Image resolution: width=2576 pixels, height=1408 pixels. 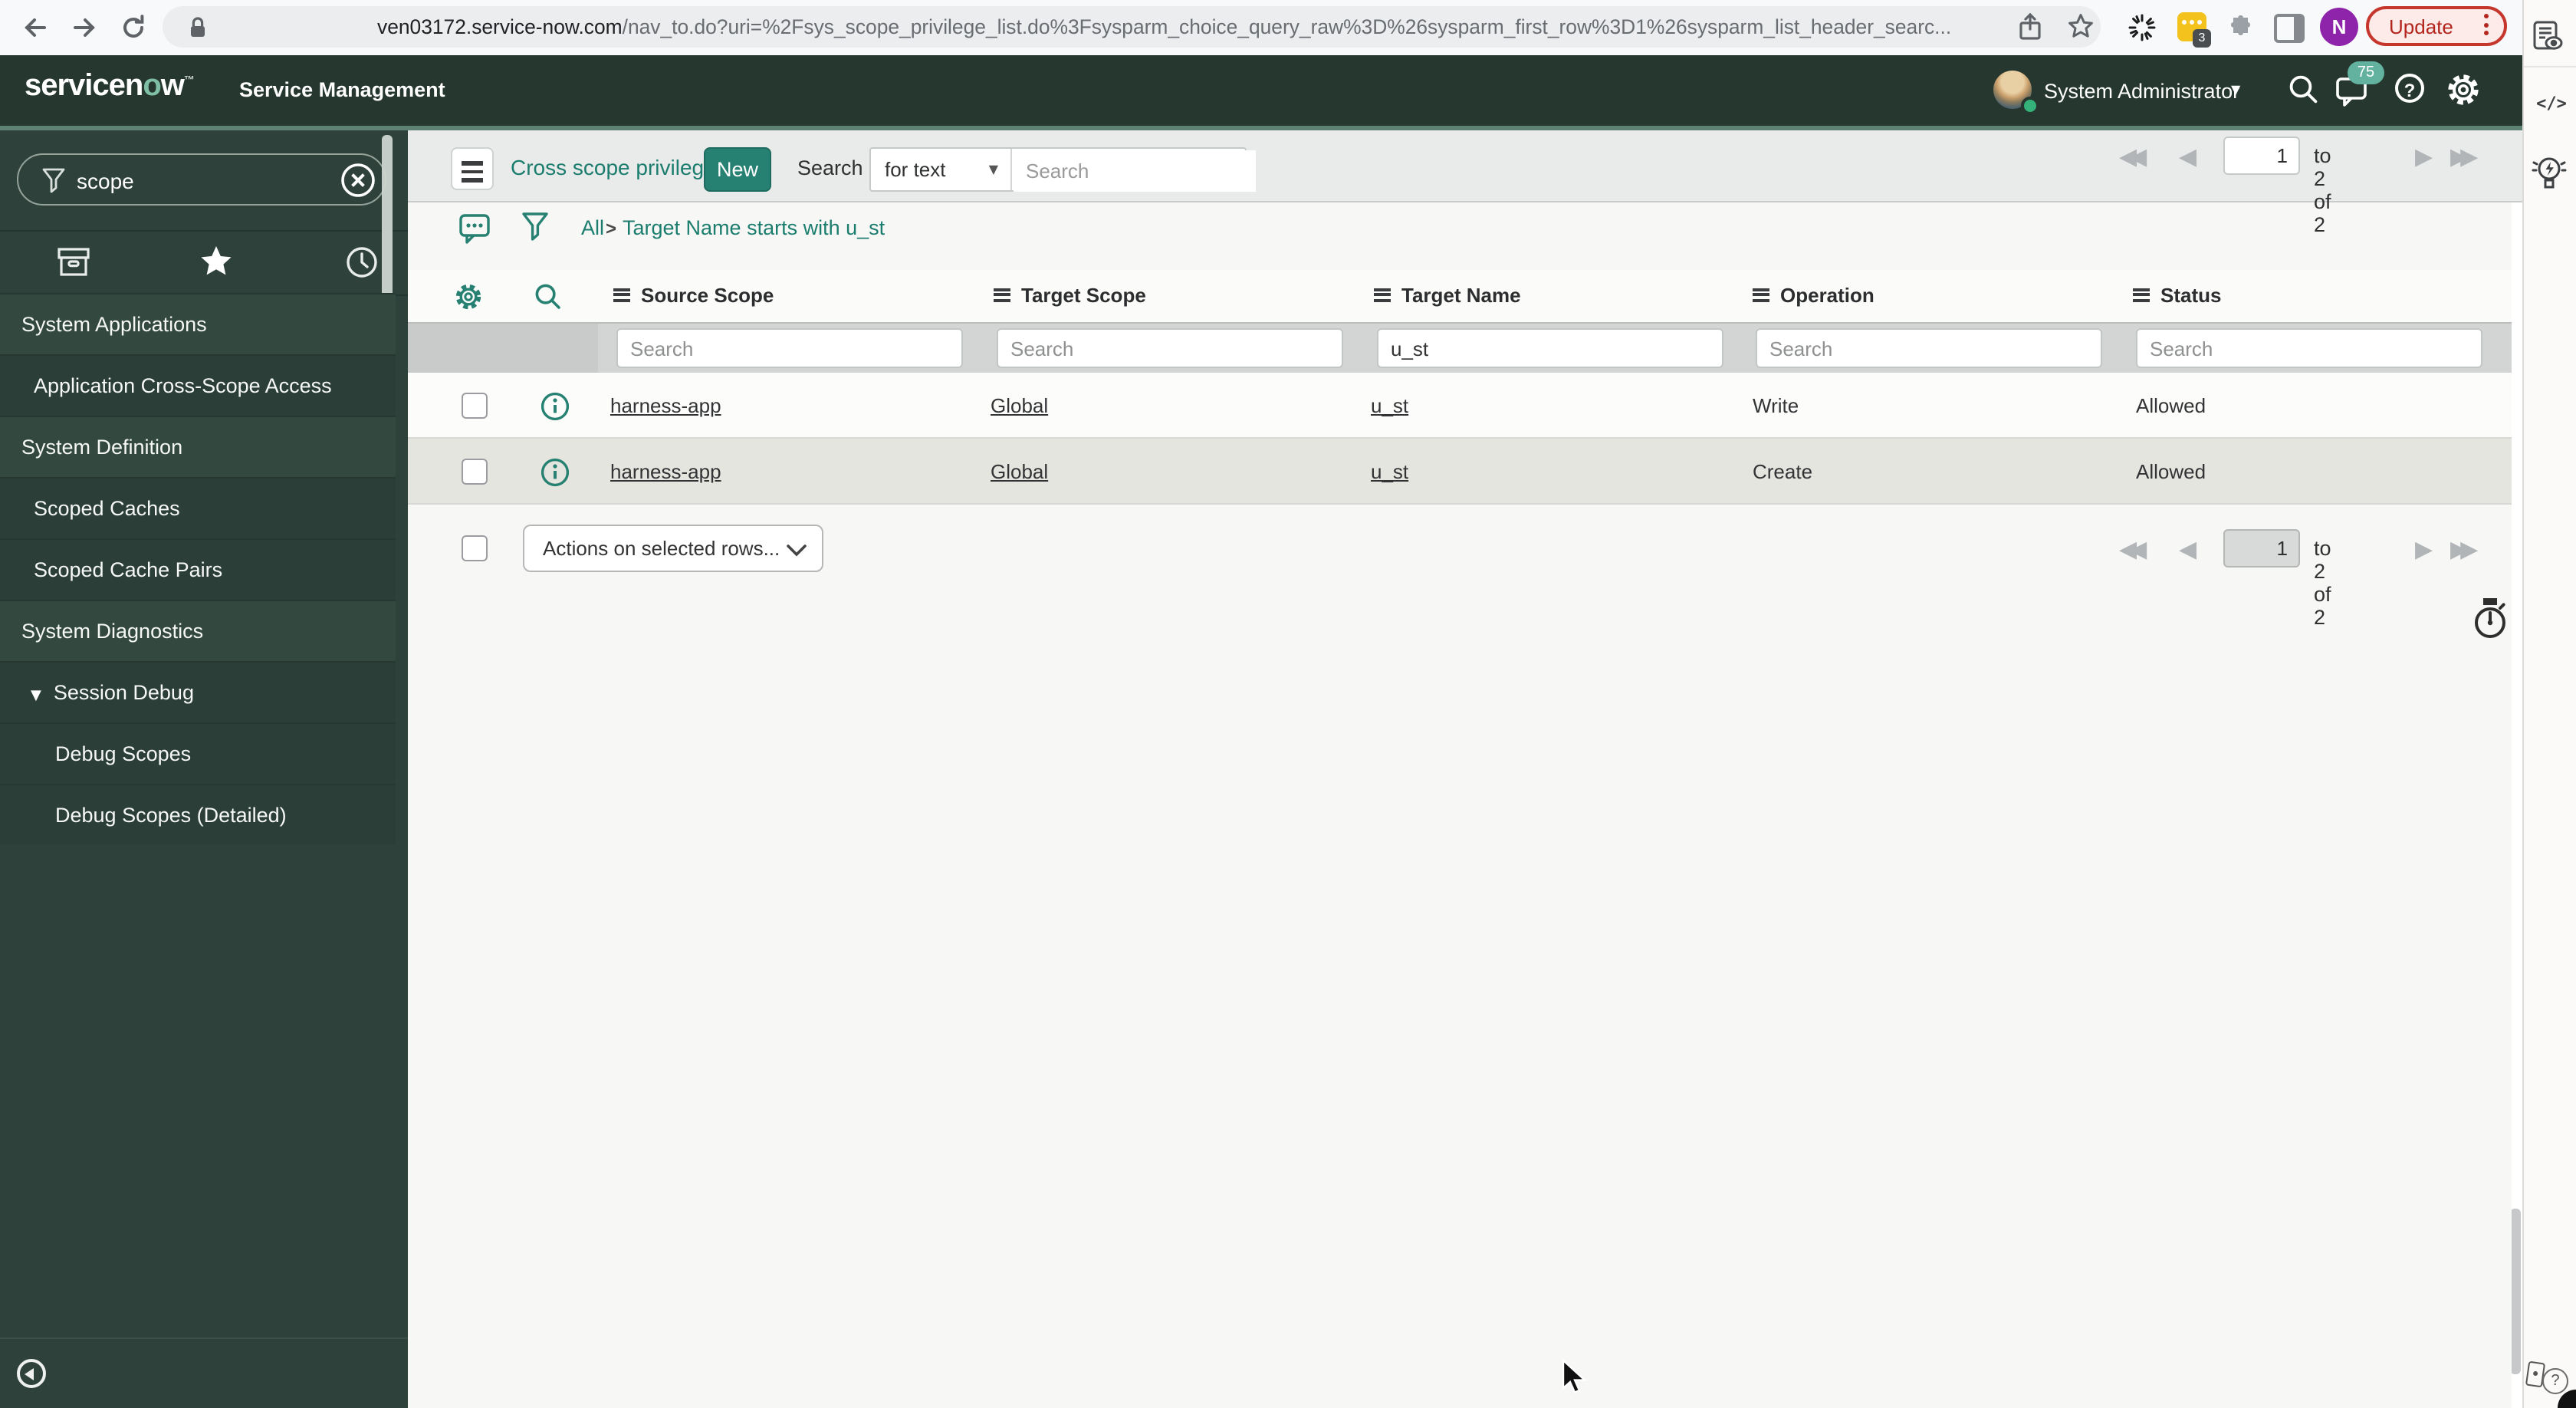 I want to click on sidebar-item-system-diagnostics: System Diagnostics, so click(x=198, y=630).